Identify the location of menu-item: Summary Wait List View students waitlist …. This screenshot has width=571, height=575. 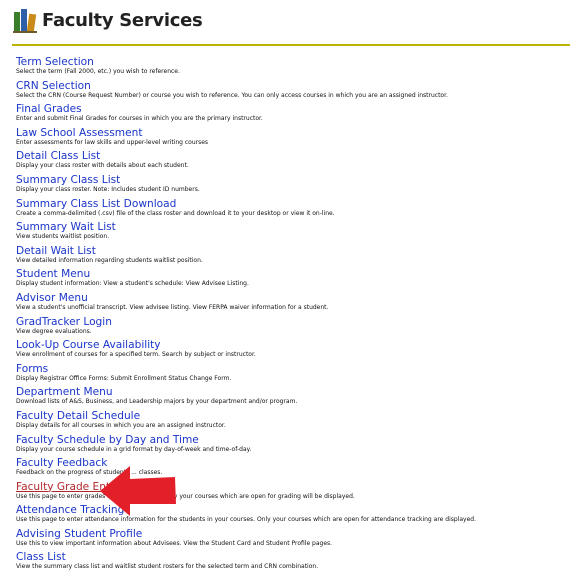
(293, 233).